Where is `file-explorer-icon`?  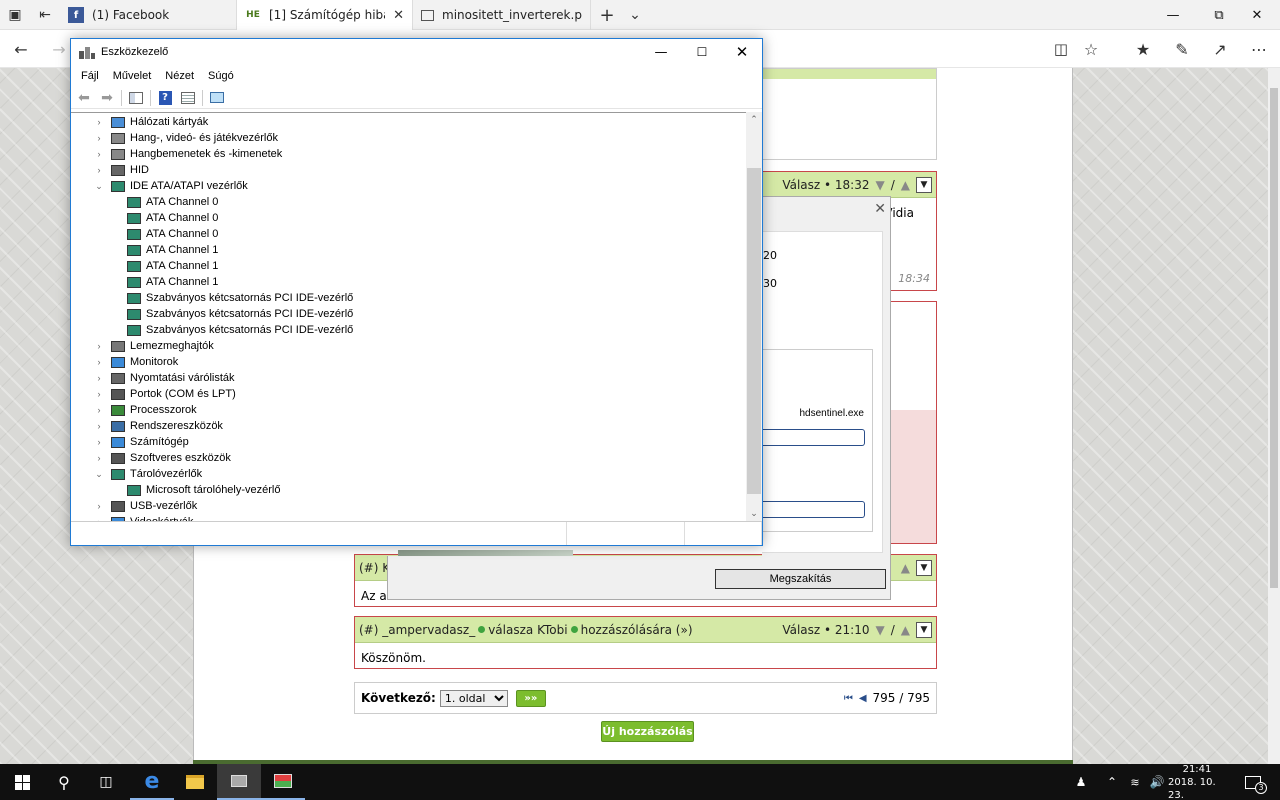
file-explorer-icon is located at coordinates (195, 782).